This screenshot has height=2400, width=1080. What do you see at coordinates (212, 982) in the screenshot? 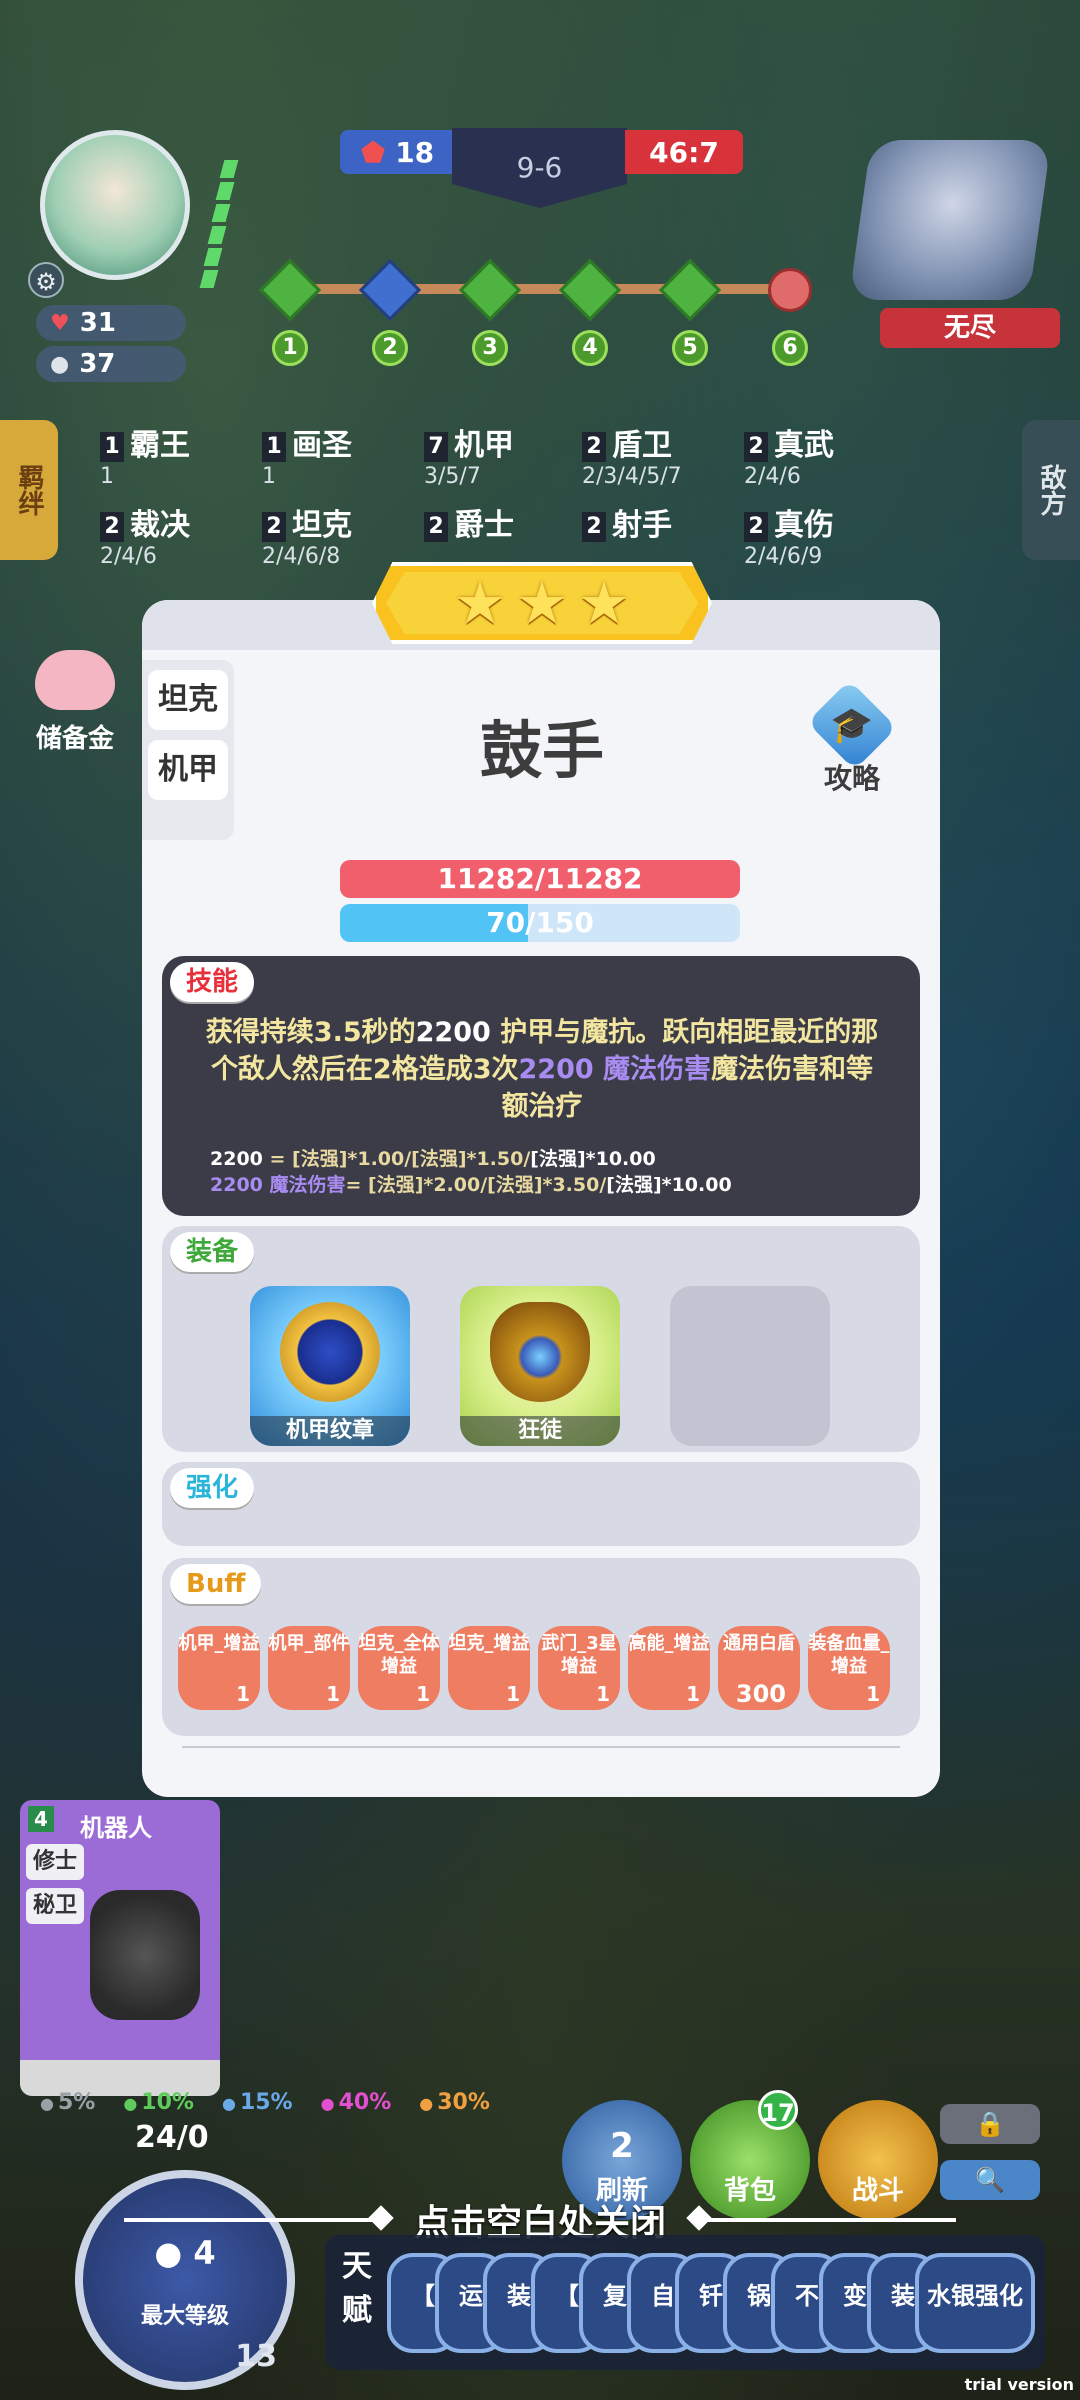
I see `skill-tag: 技能` at bounding box center [212, 982].